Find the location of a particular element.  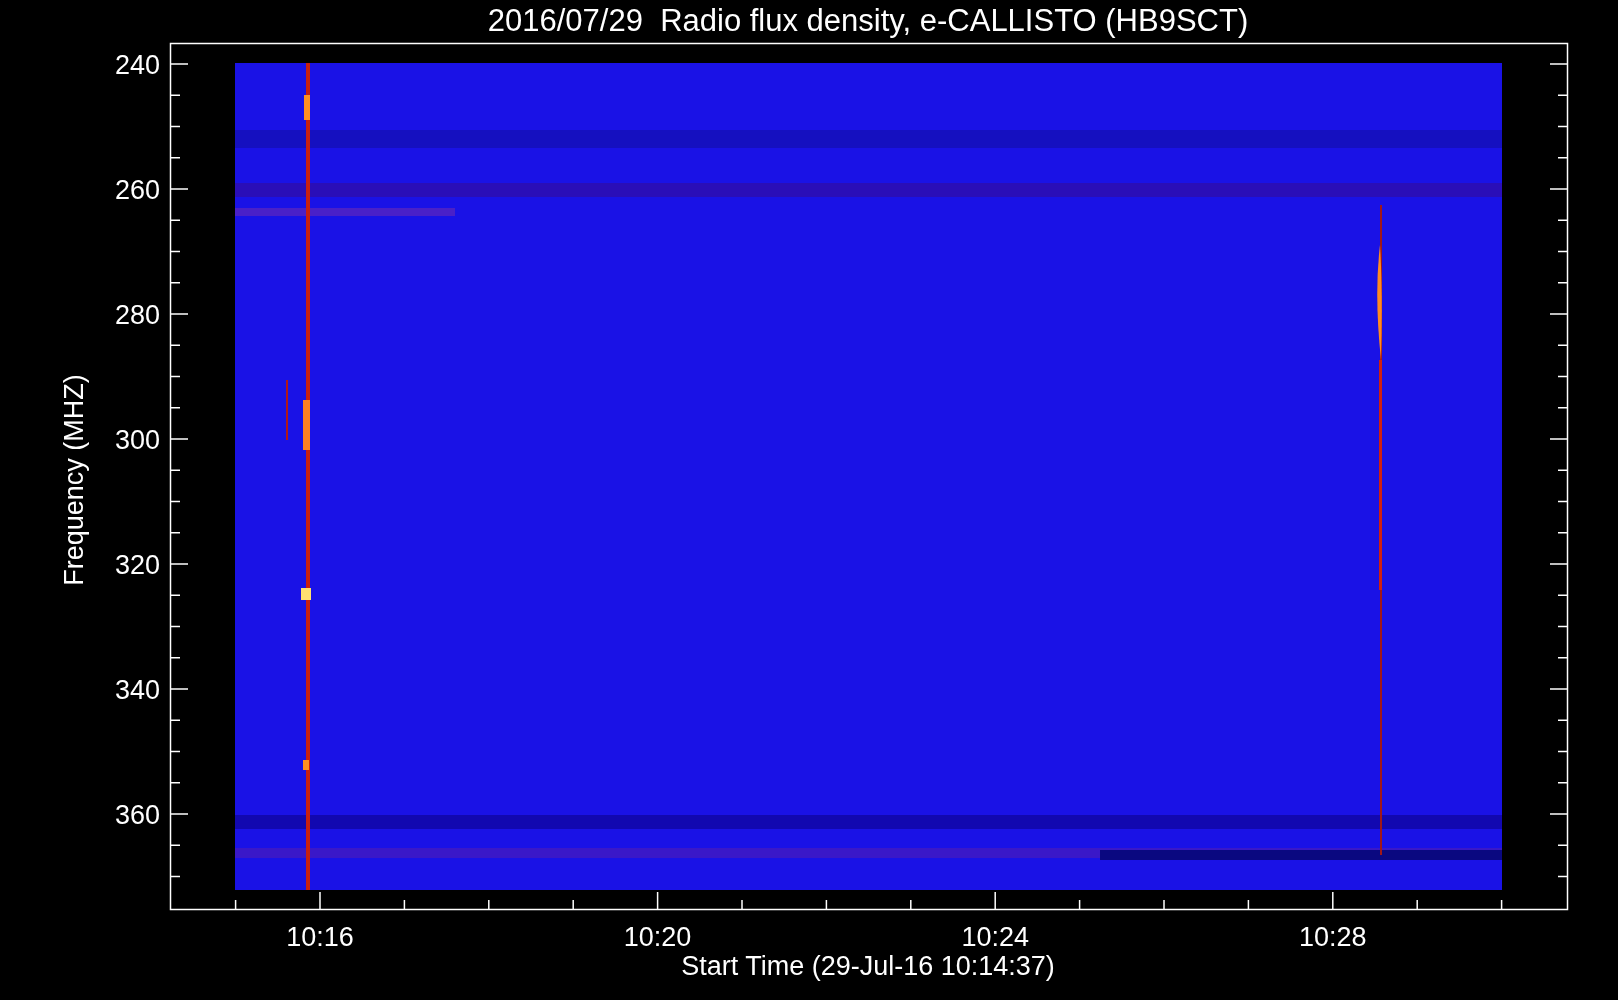

x-tick-label: 10:20 is located at coordinates (657, 937).